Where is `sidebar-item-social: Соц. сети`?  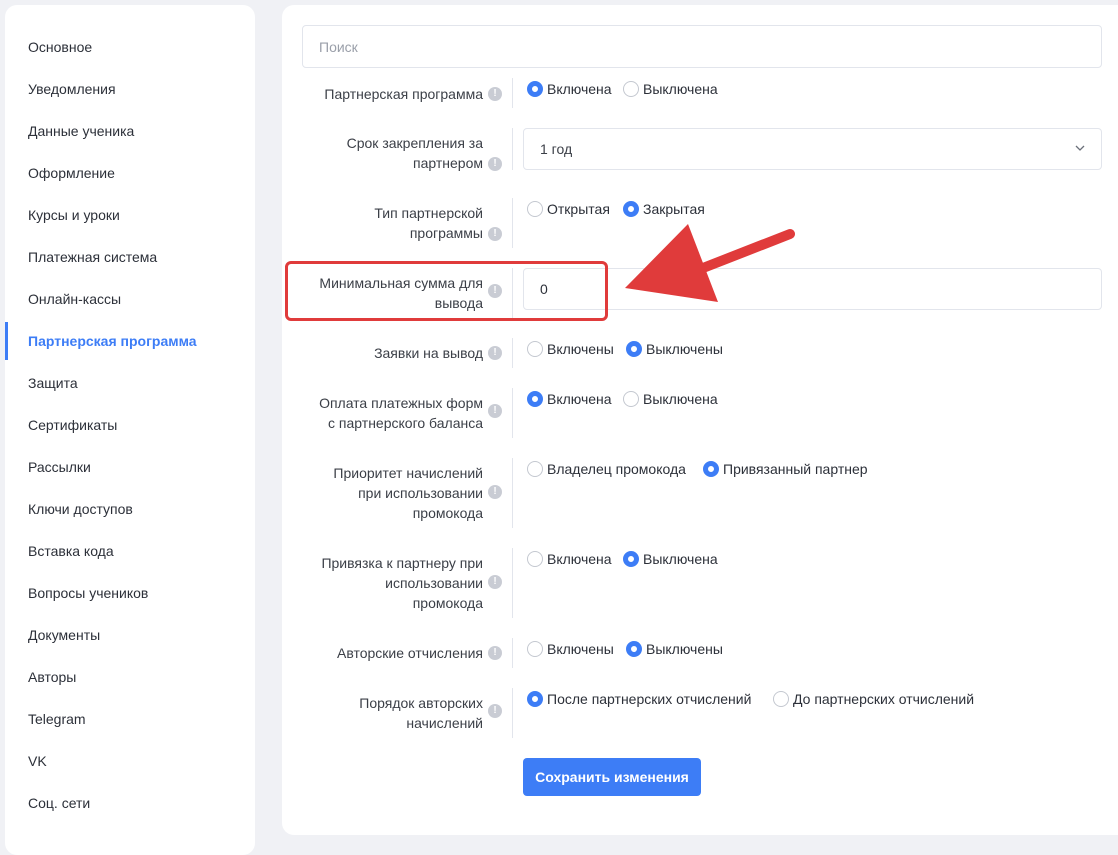 sidebar-item-social: Соц. сети is located at coordinates (130, 803).